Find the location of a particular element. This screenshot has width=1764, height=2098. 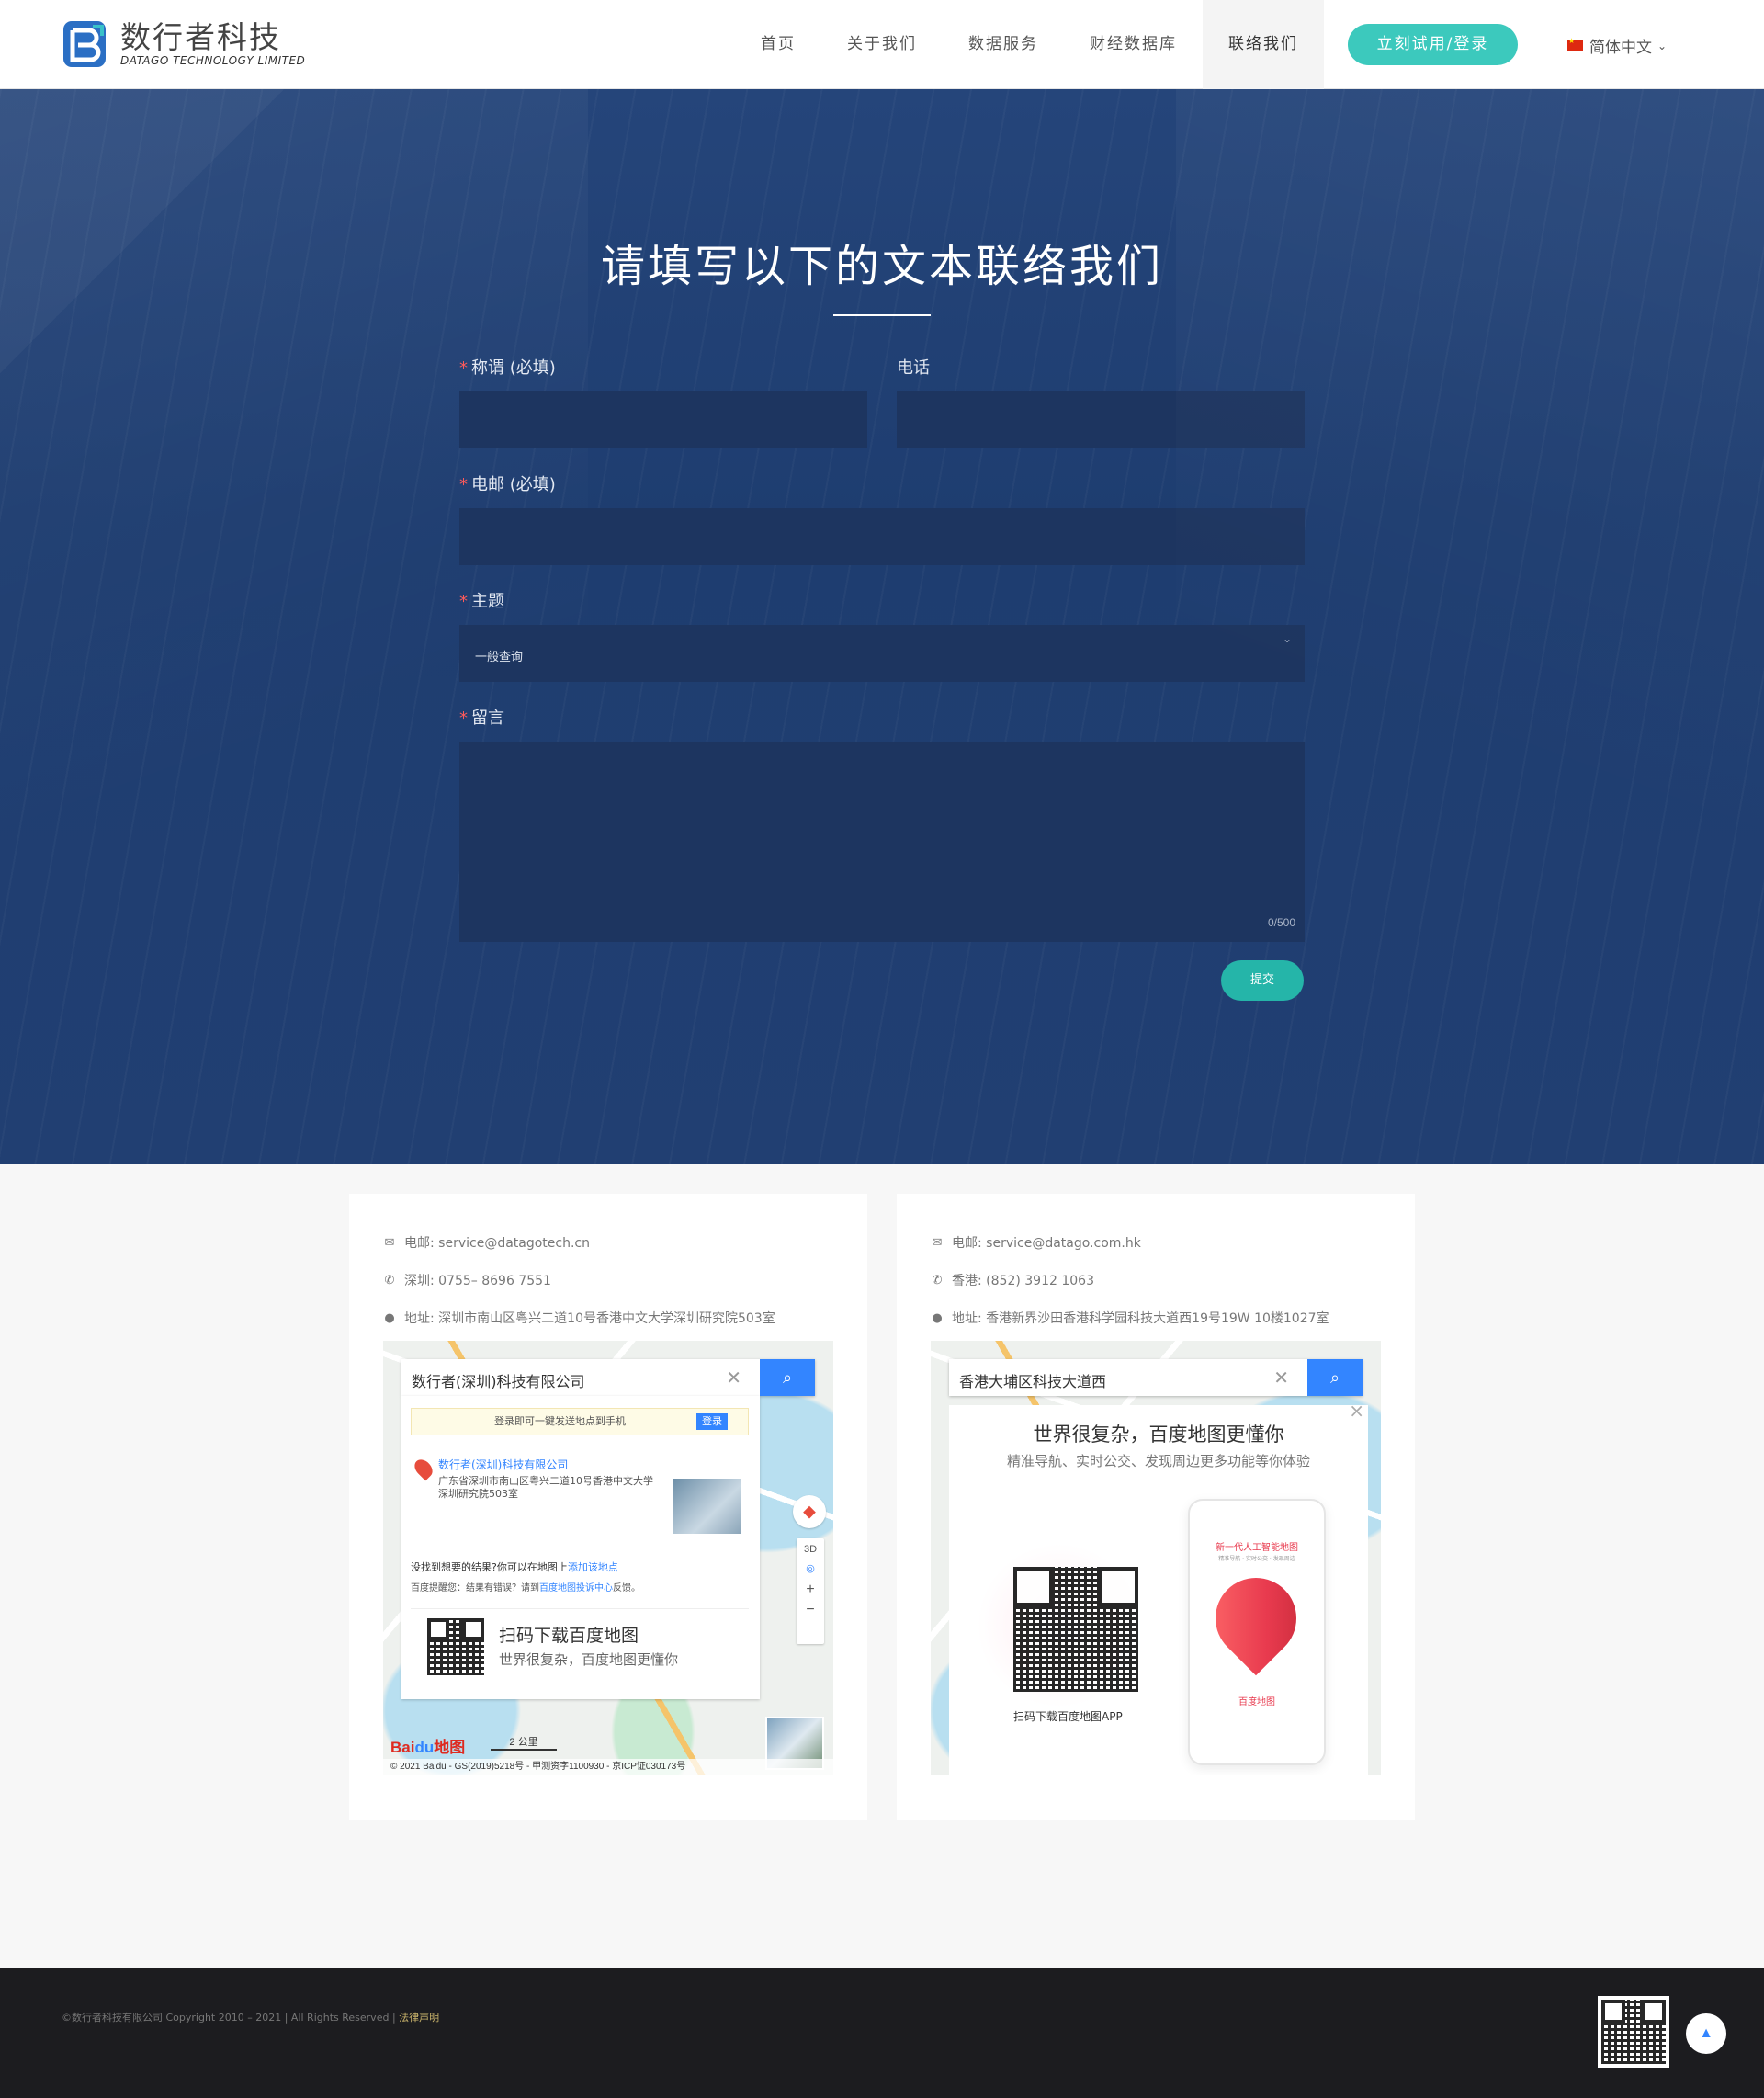

back-to-top-icon: ▲ is located at coordinates (1706, 2033).